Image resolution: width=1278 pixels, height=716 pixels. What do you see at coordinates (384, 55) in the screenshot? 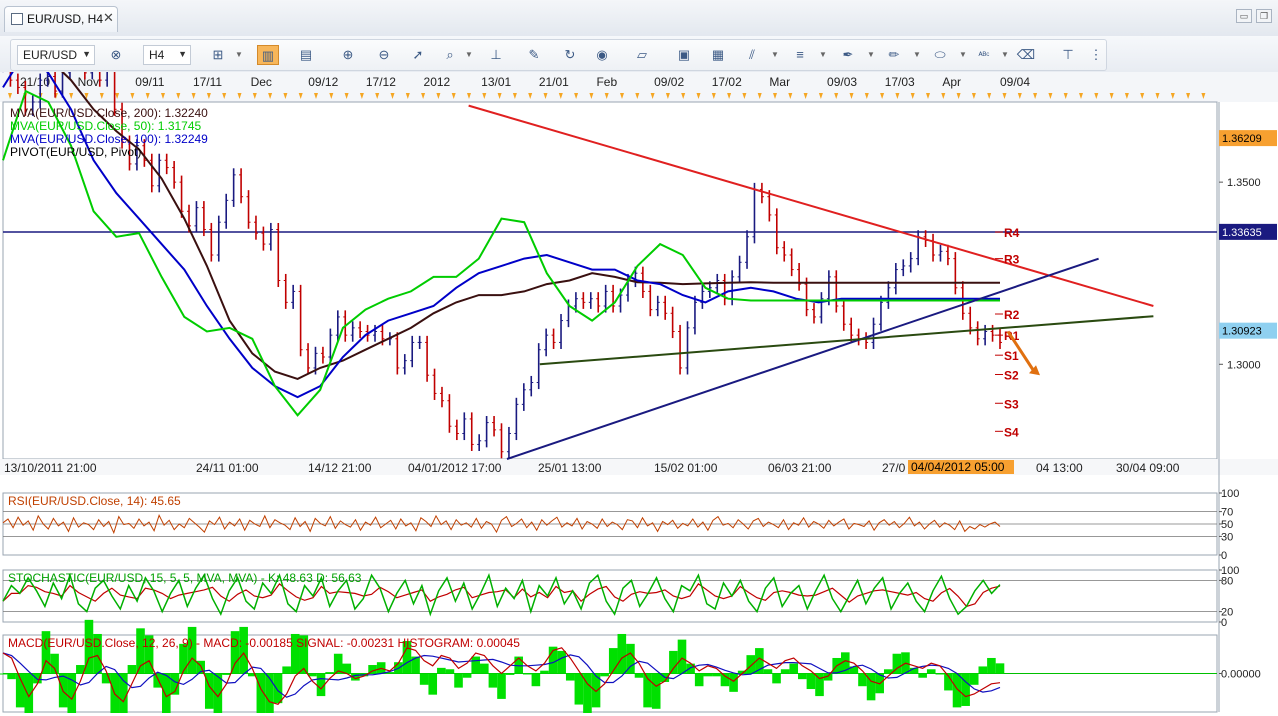
I see `zoom-out-icon: ⊖` at bounding box center [384, 55].